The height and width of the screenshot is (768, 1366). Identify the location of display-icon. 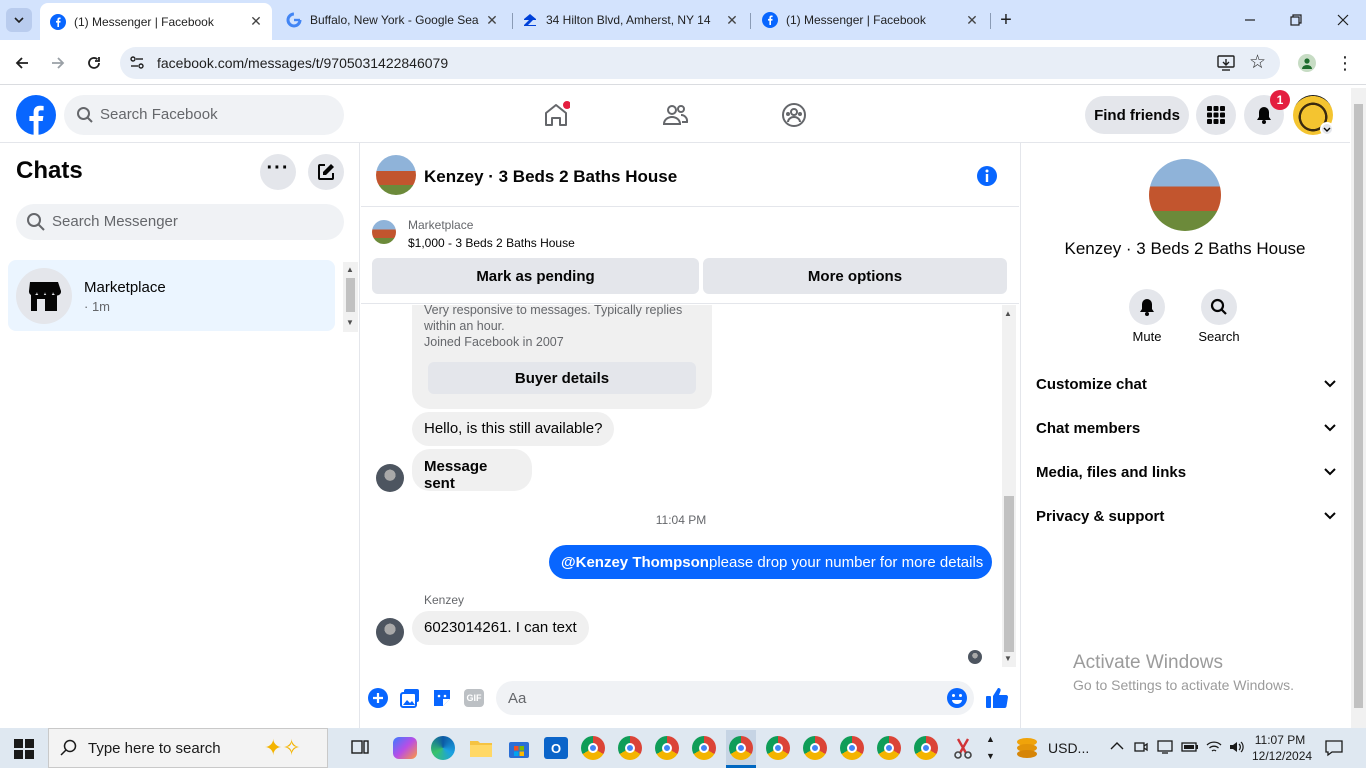
(1165, 747).